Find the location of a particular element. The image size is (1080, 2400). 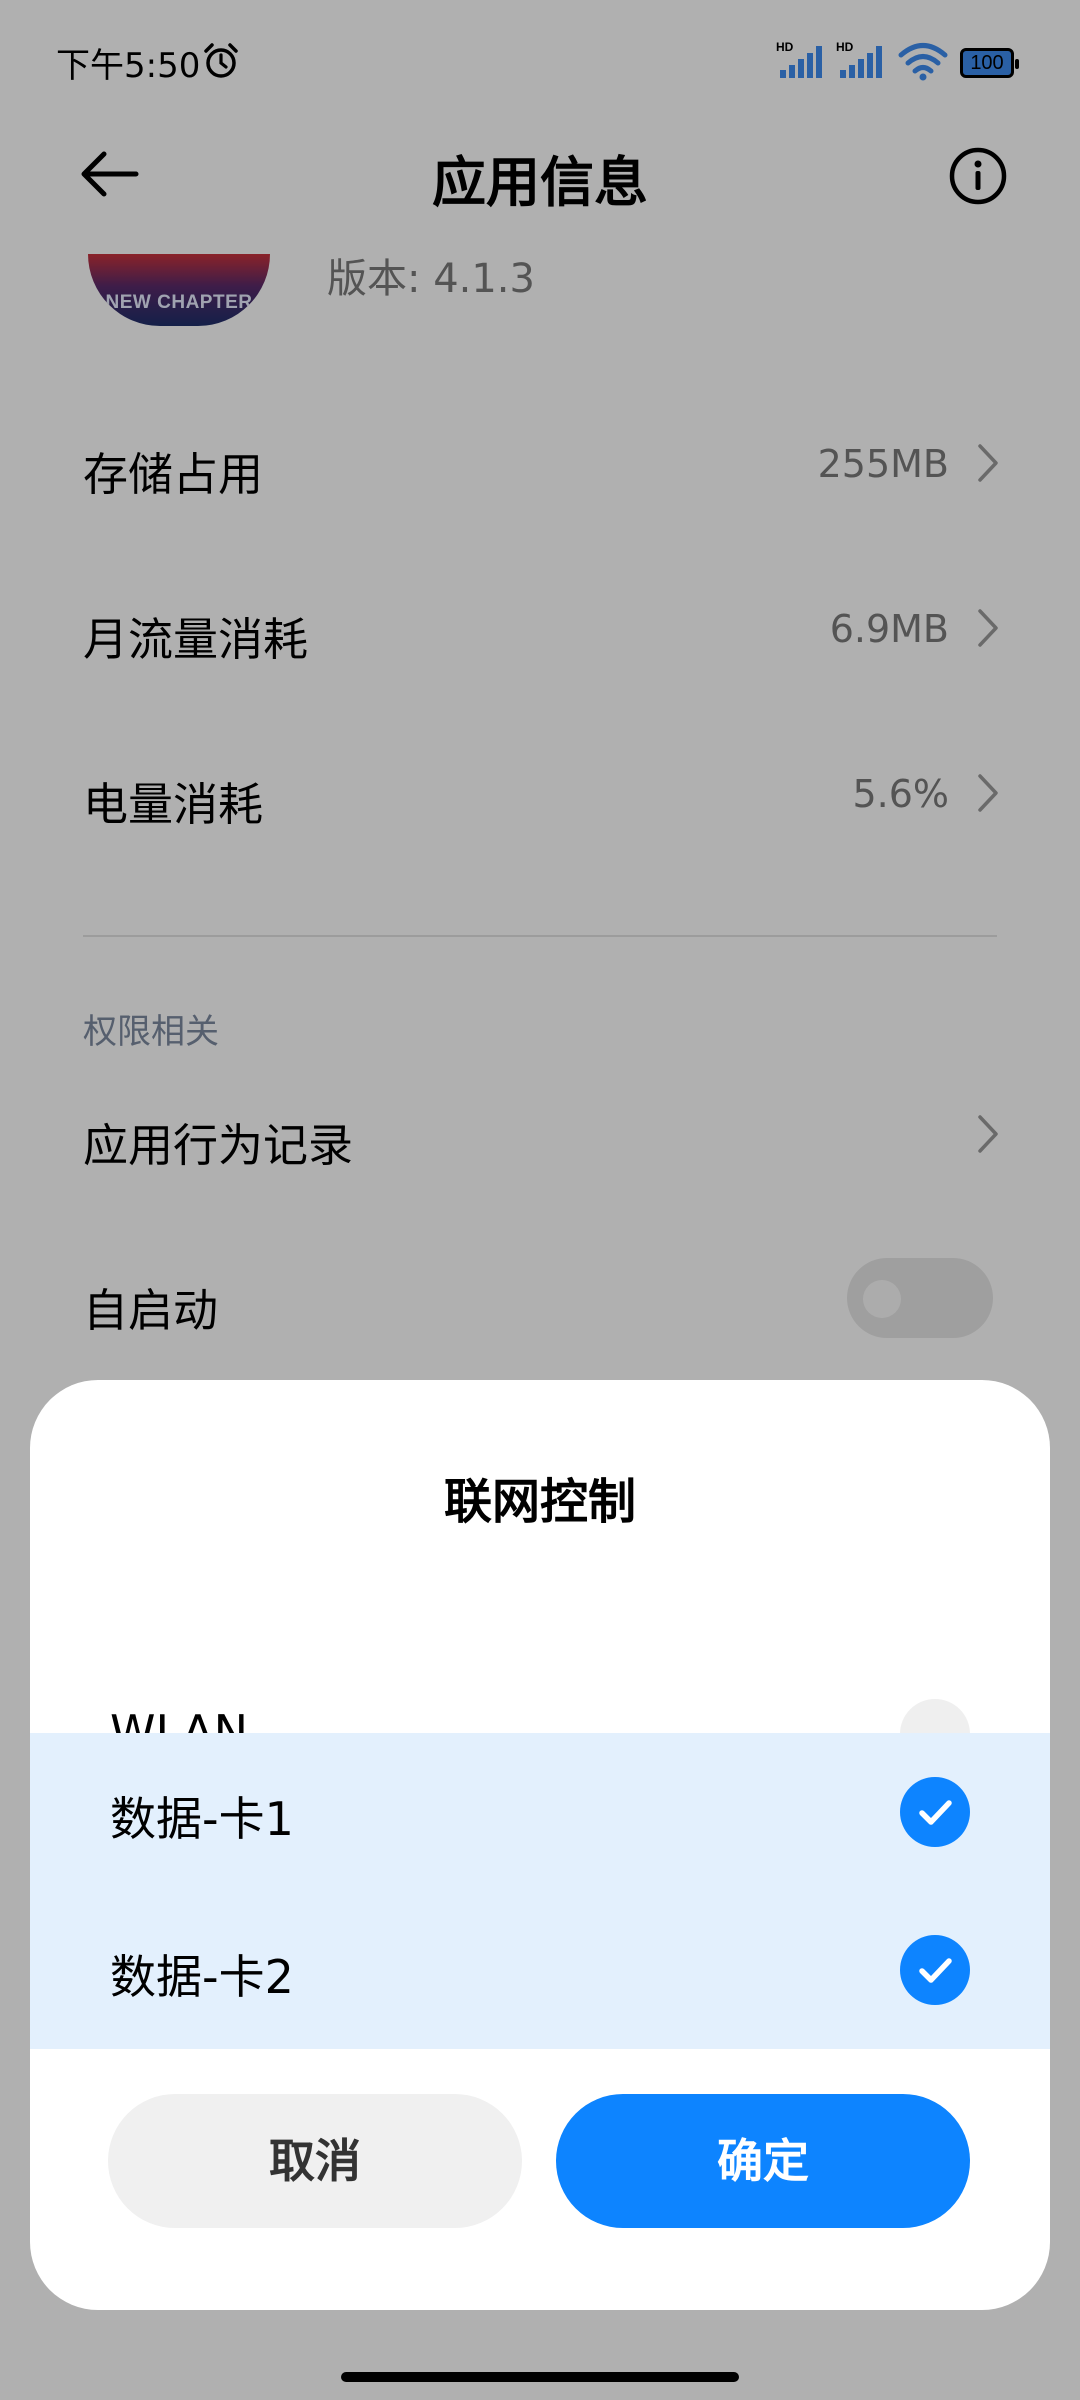

sim1-checkbox is located at coordinates (935, 1812).